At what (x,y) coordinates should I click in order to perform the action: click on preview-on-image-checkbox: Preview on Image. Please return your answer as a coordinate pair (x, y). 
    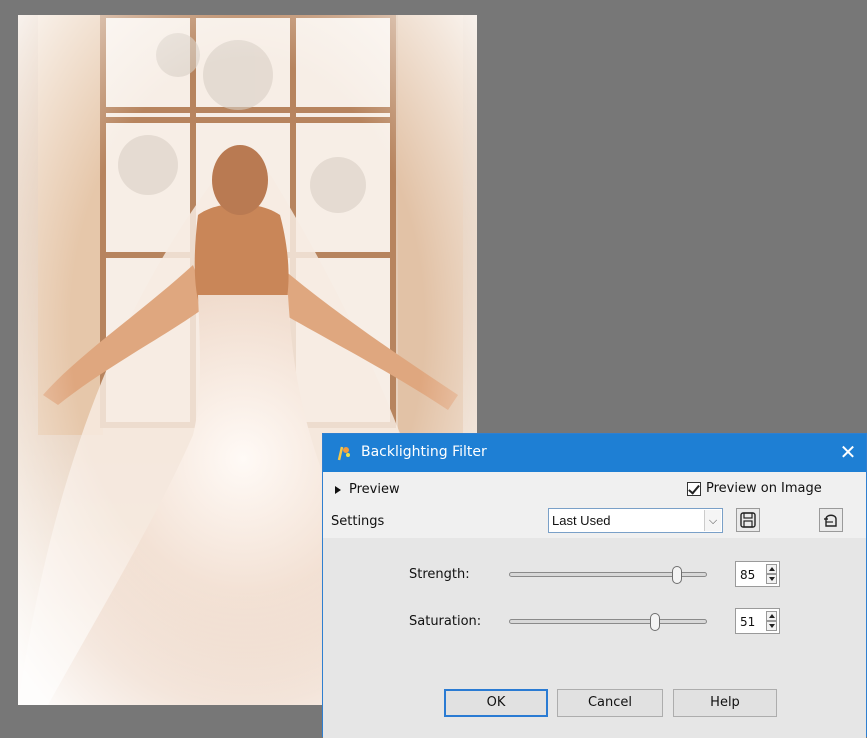
    Looking at the image, I should click on (754, 488).